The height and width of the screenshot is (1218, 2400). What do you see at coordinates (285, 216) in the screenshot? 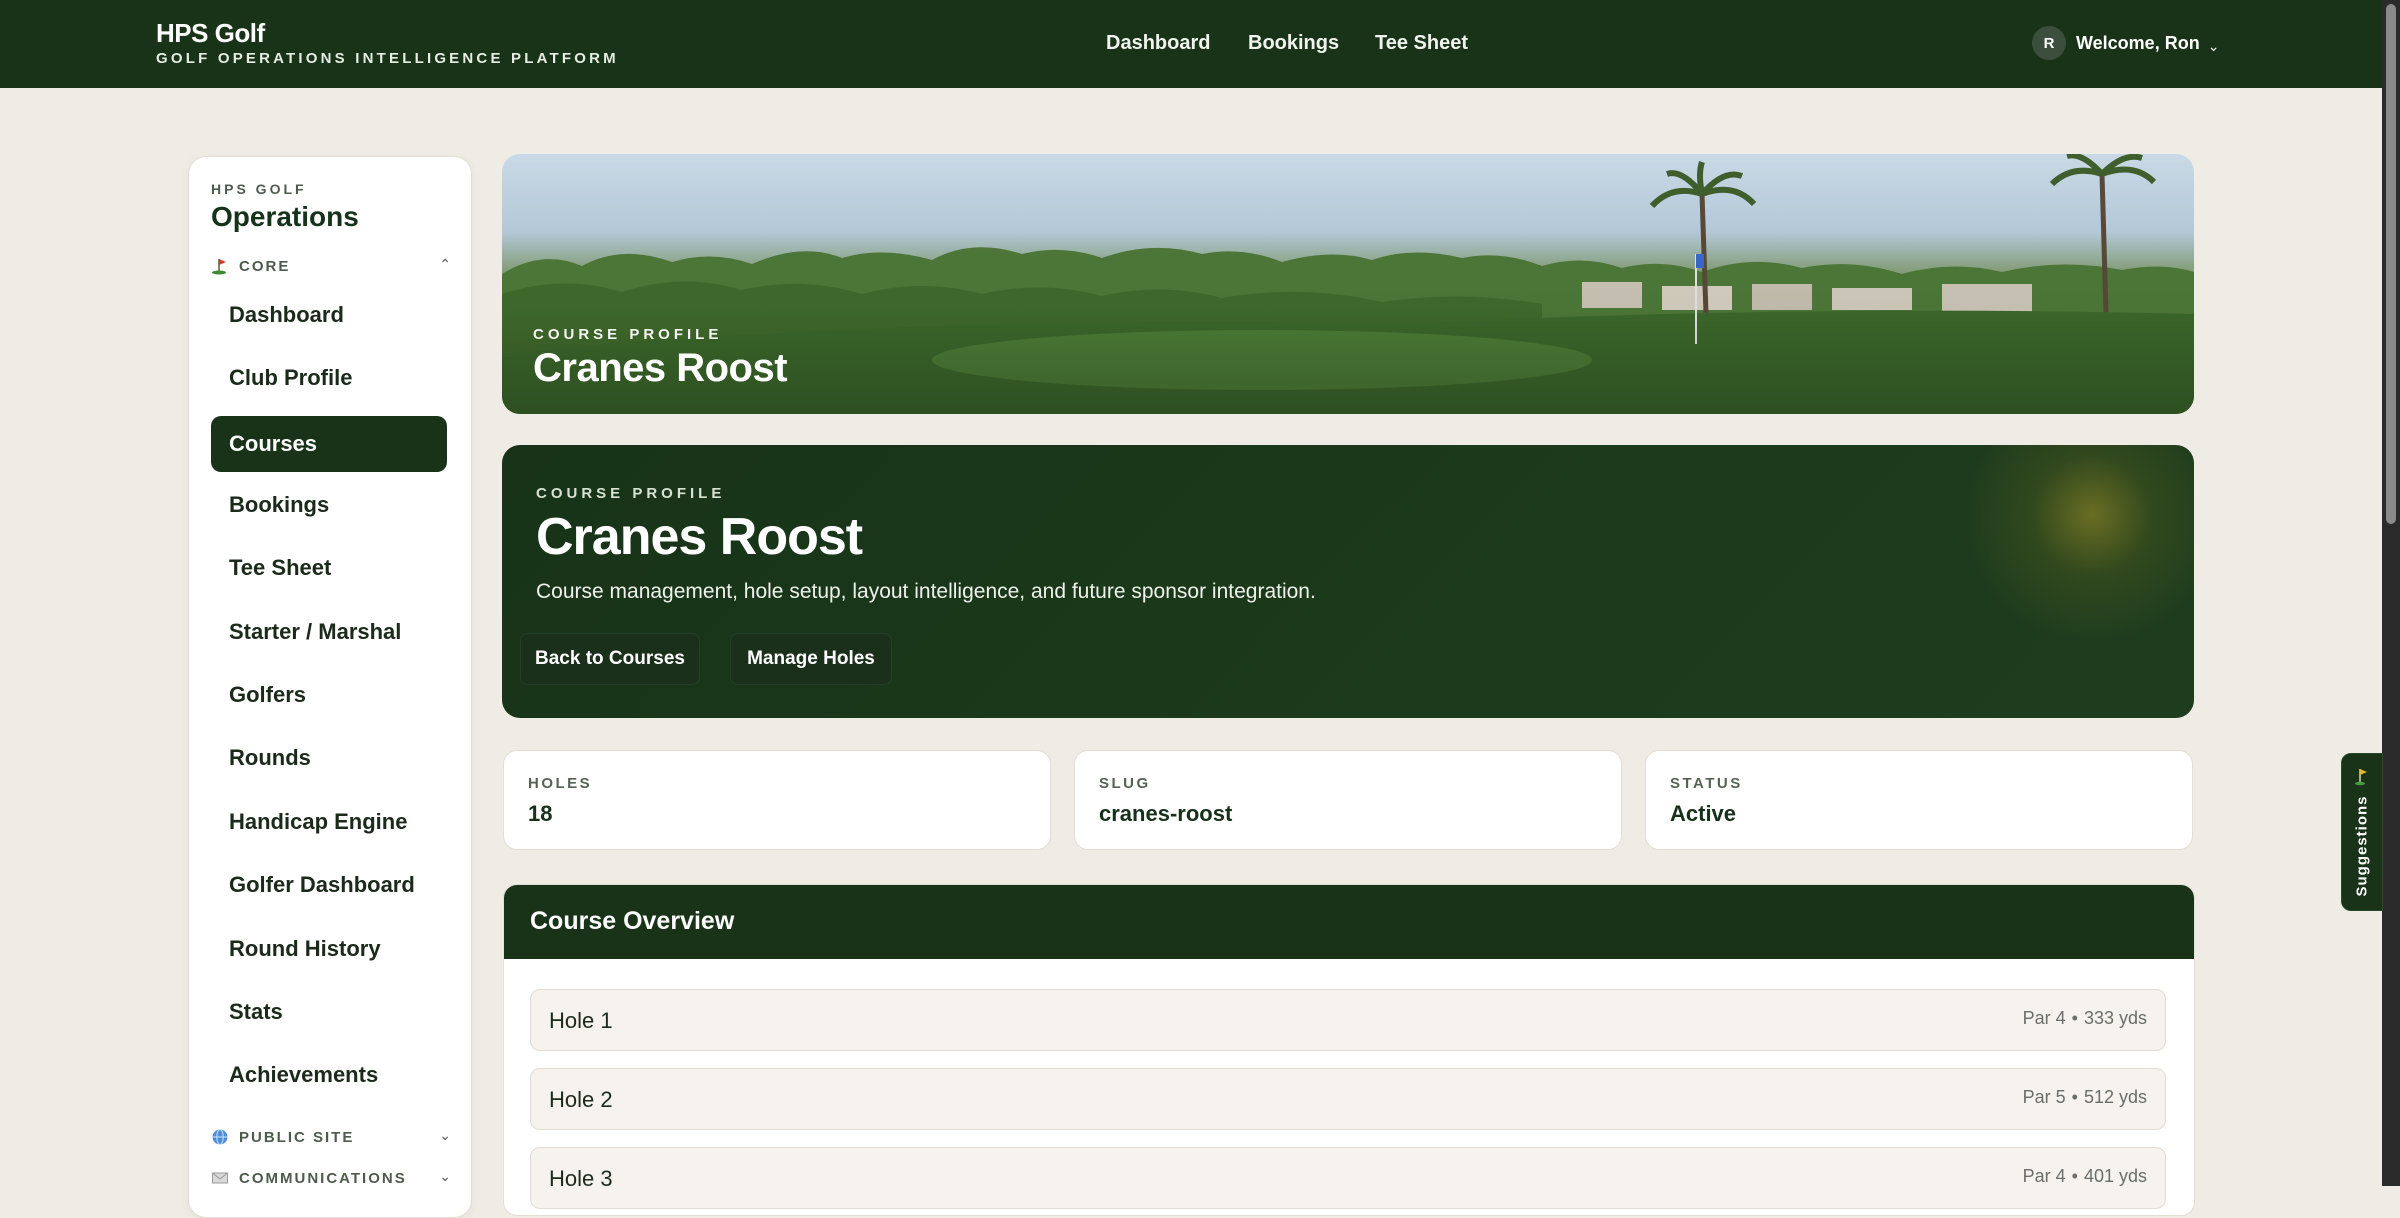
I see `sidebar-title: Operations` at bounding box center [285, 216].